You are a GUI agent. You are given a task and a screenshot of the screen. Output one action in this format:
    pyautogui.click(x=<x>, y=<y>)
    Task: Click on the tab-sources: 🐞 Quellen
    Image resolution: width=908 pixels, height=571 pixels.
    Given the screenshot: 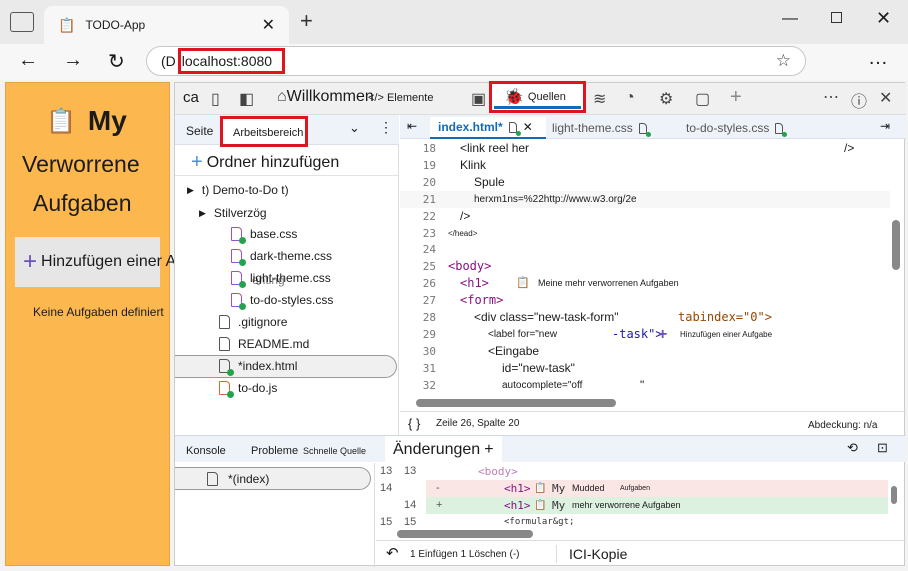 What is the action you would take?
    pyautogui.click(x=537, y=97)
    